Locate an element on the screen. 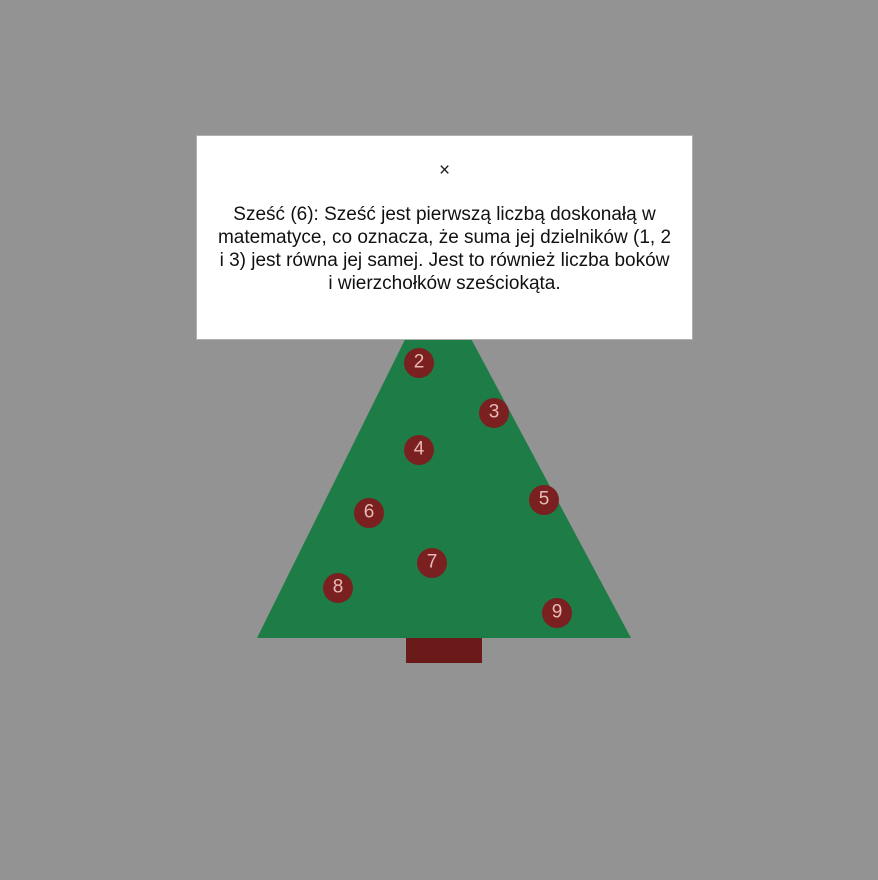 This screenshot has width=878, height=880. ornament-8: 8 is located at coordinates (338, 588).